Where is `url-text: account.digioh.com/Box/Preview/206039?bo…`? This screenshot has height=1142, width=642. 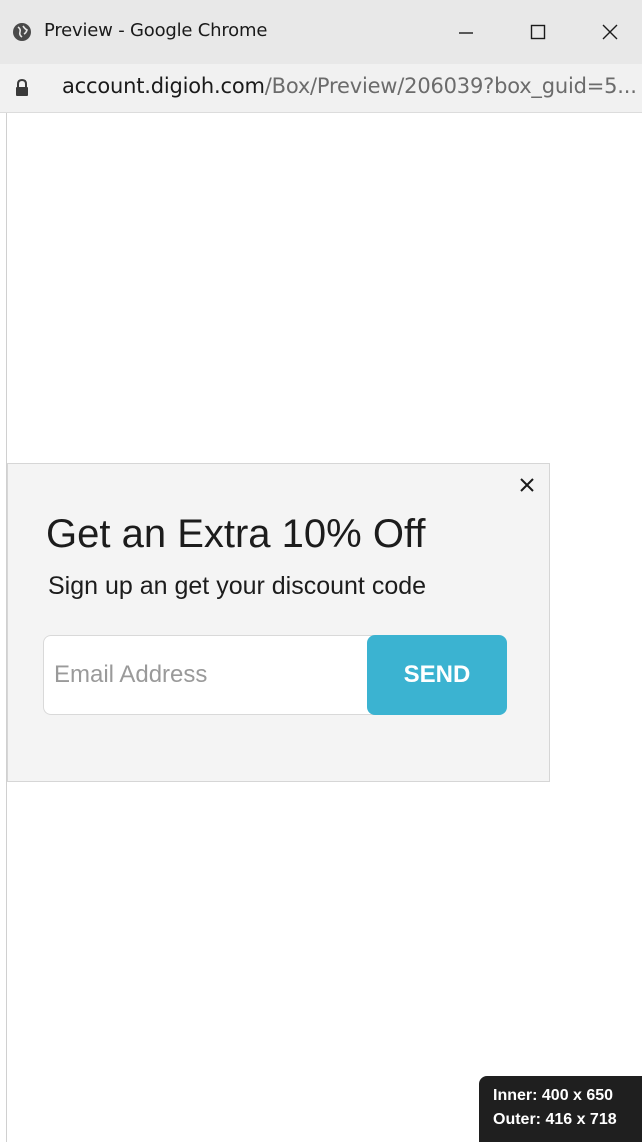 url-text: account.digioh.com/Box/Preview/206039?bo… is located at coordinates (349, 86).